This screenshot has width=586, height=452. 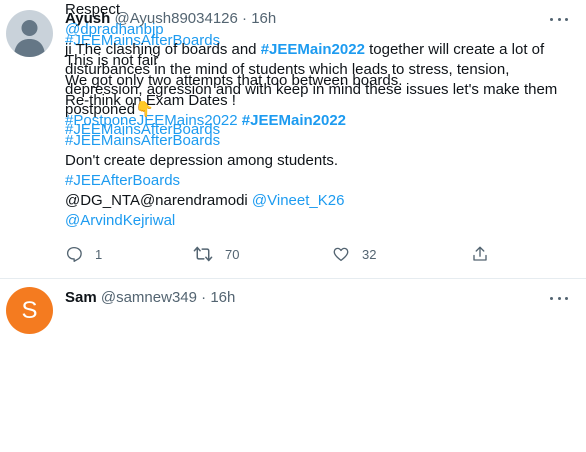 I want to click on body-text-segment: @DG_NTA@narendramodi, so click(x=158, y=200).